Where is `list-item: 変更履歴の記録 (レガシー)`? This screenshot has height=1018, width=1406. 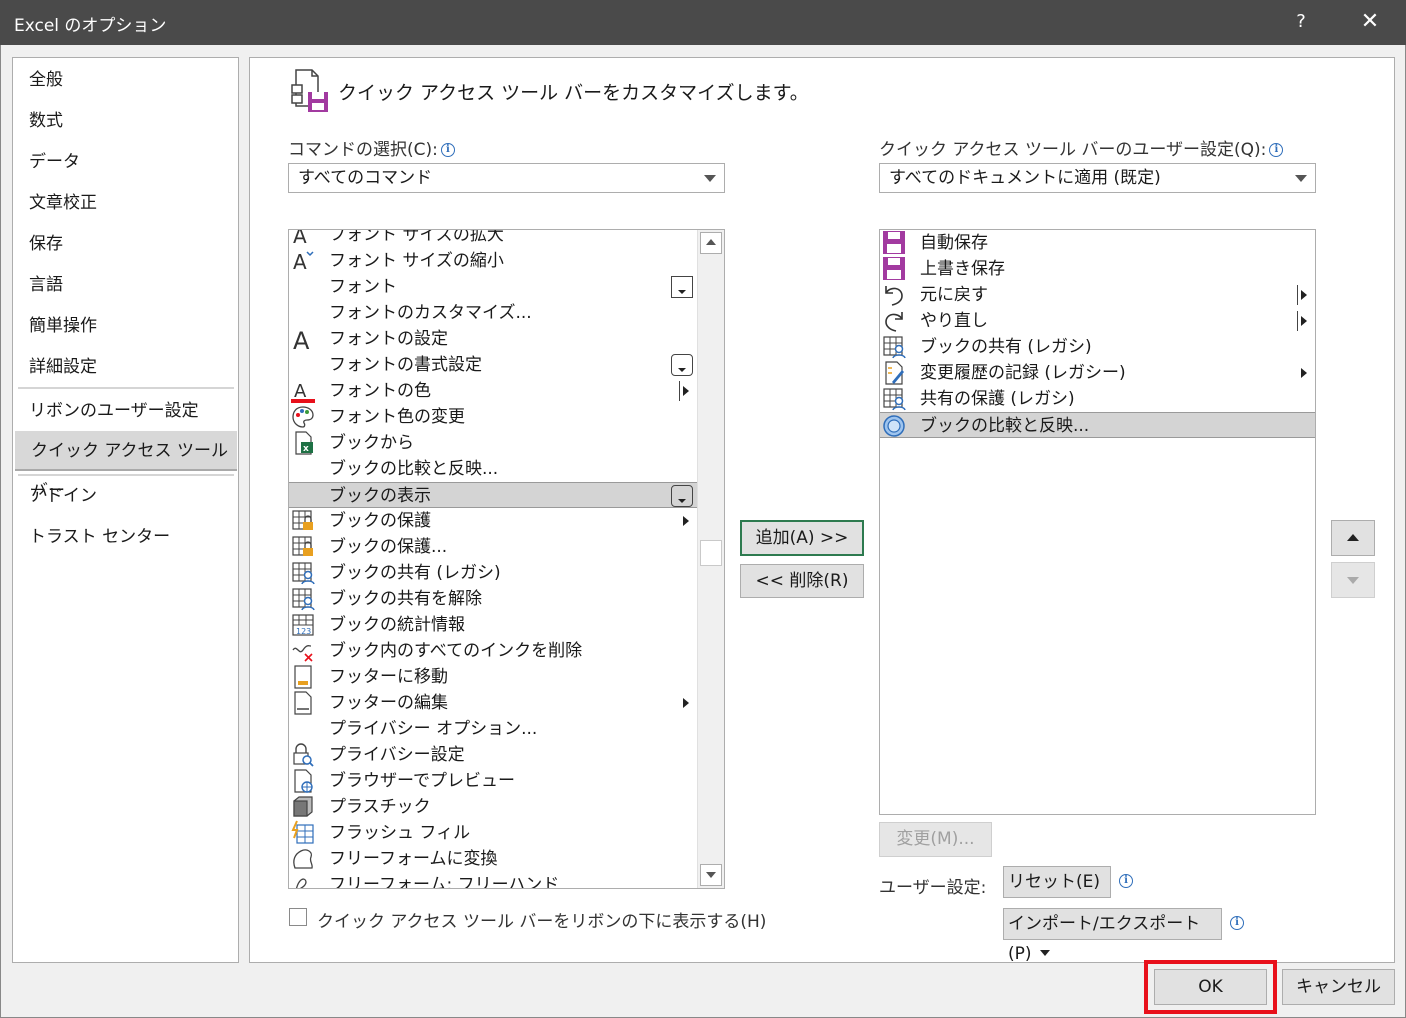
list-item: 変更履歴の記録 (レガシー) is located at coordinates (1097, 373).